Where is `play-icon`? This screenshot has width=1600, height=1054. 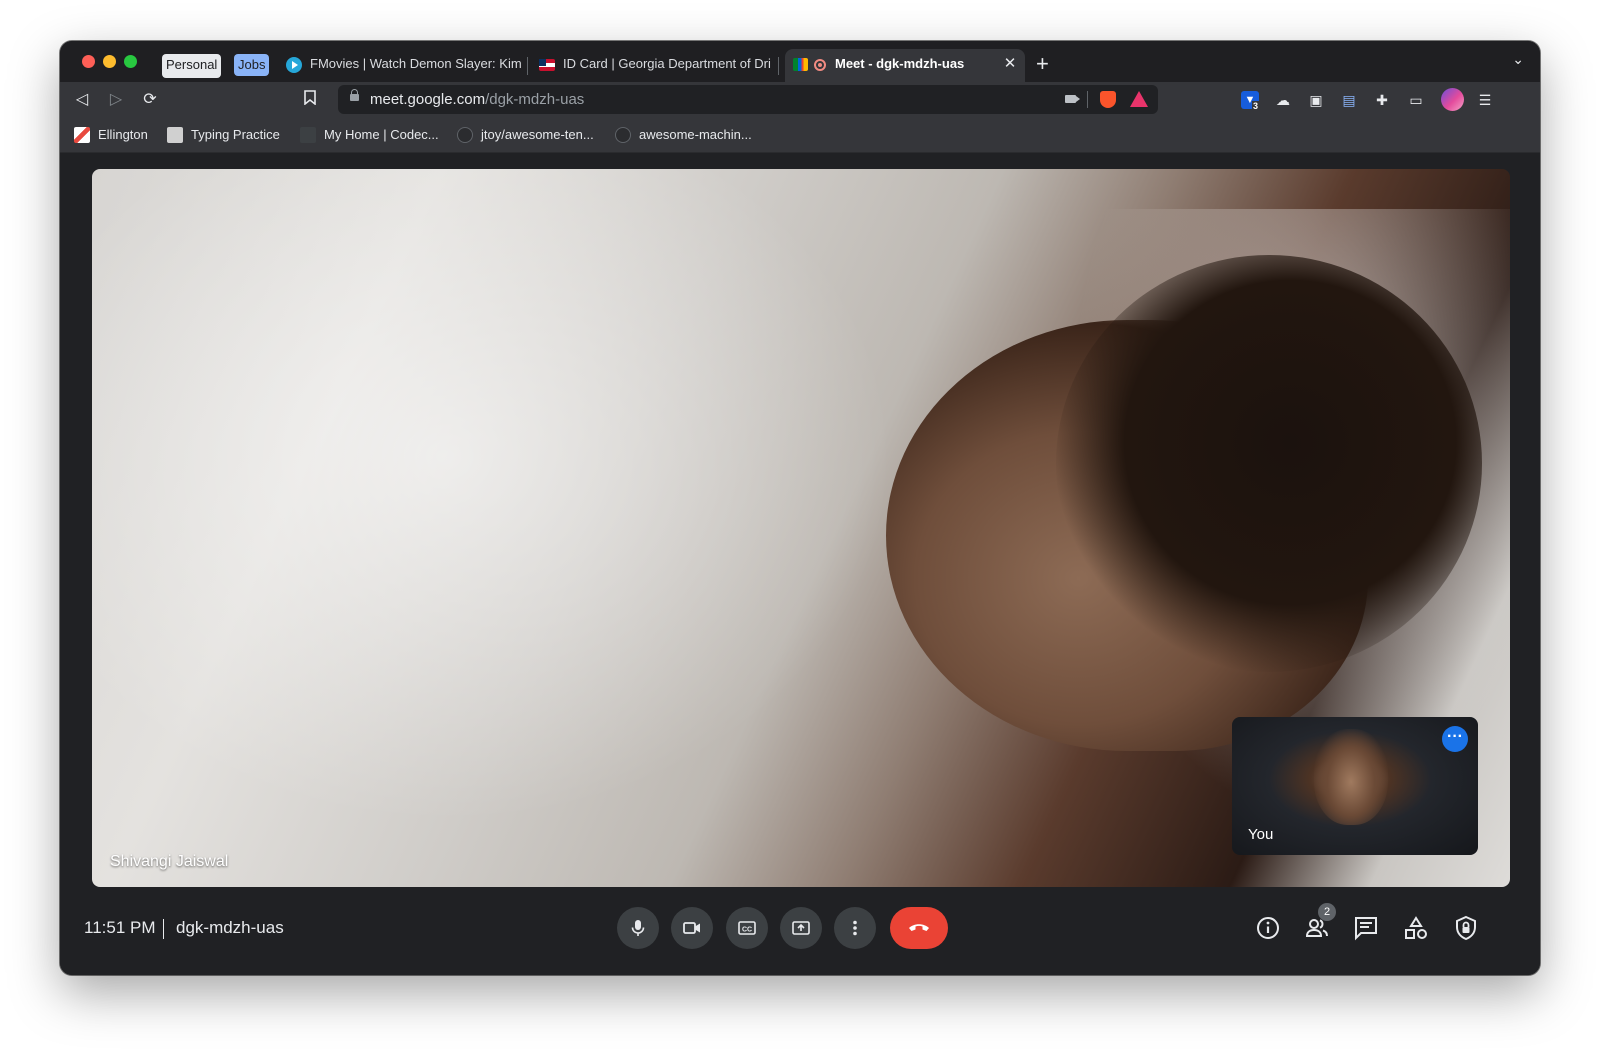 play-icon is located at coordinates (294, 65).